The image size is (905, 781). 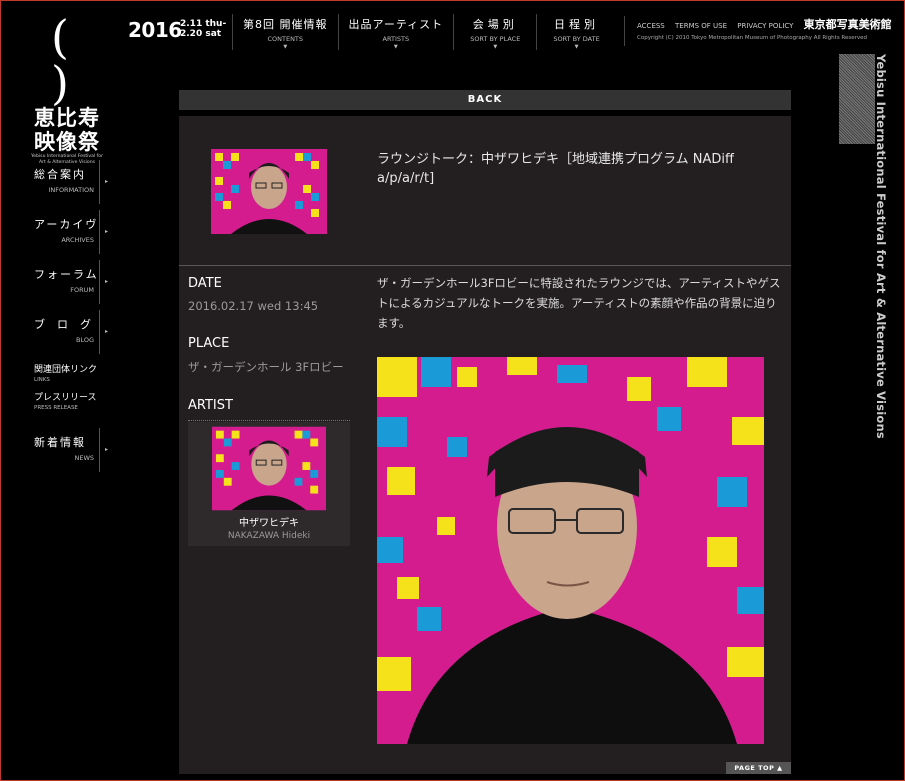 I want to click on decorative-pattern, so click(x=857, y=99).